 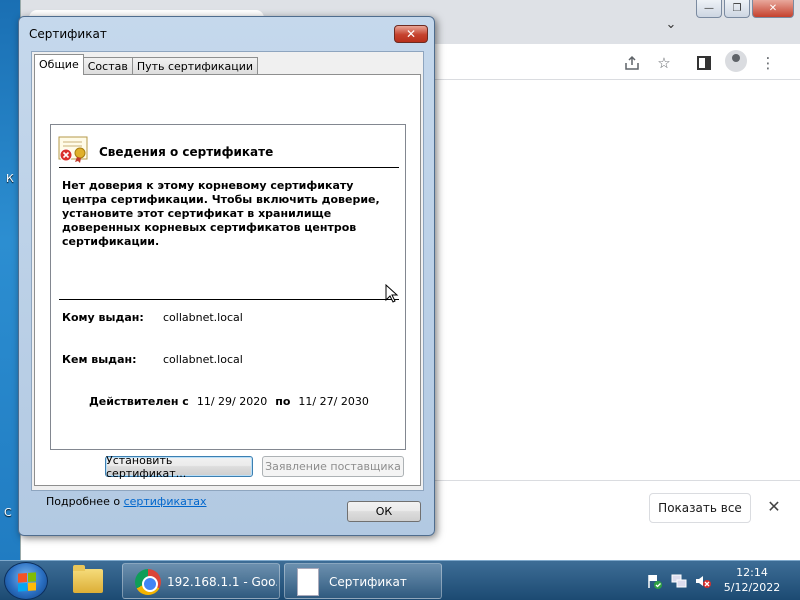 I want to click on learn-more-prefix: Подробнее о, so click(x=85, y=501).